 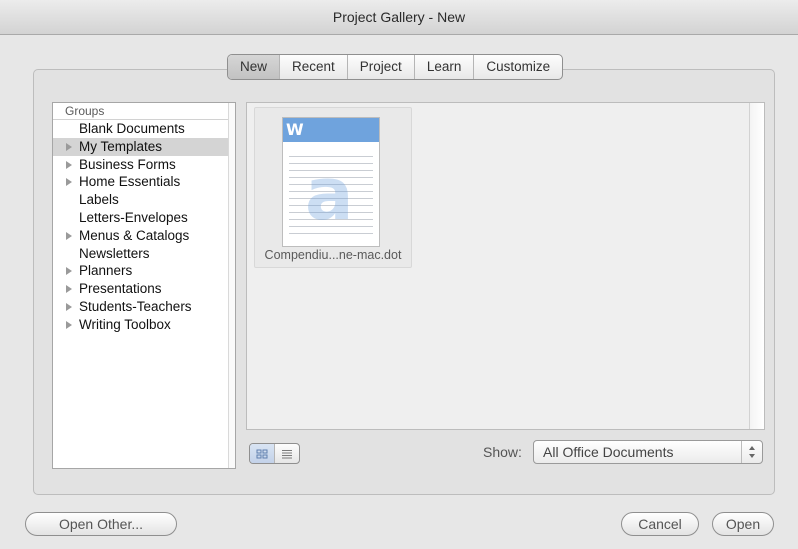 What do you see at coordinates (144, 111) in the screenshot?
I see `groups-header: Groups` at bounding box center [144, 111].